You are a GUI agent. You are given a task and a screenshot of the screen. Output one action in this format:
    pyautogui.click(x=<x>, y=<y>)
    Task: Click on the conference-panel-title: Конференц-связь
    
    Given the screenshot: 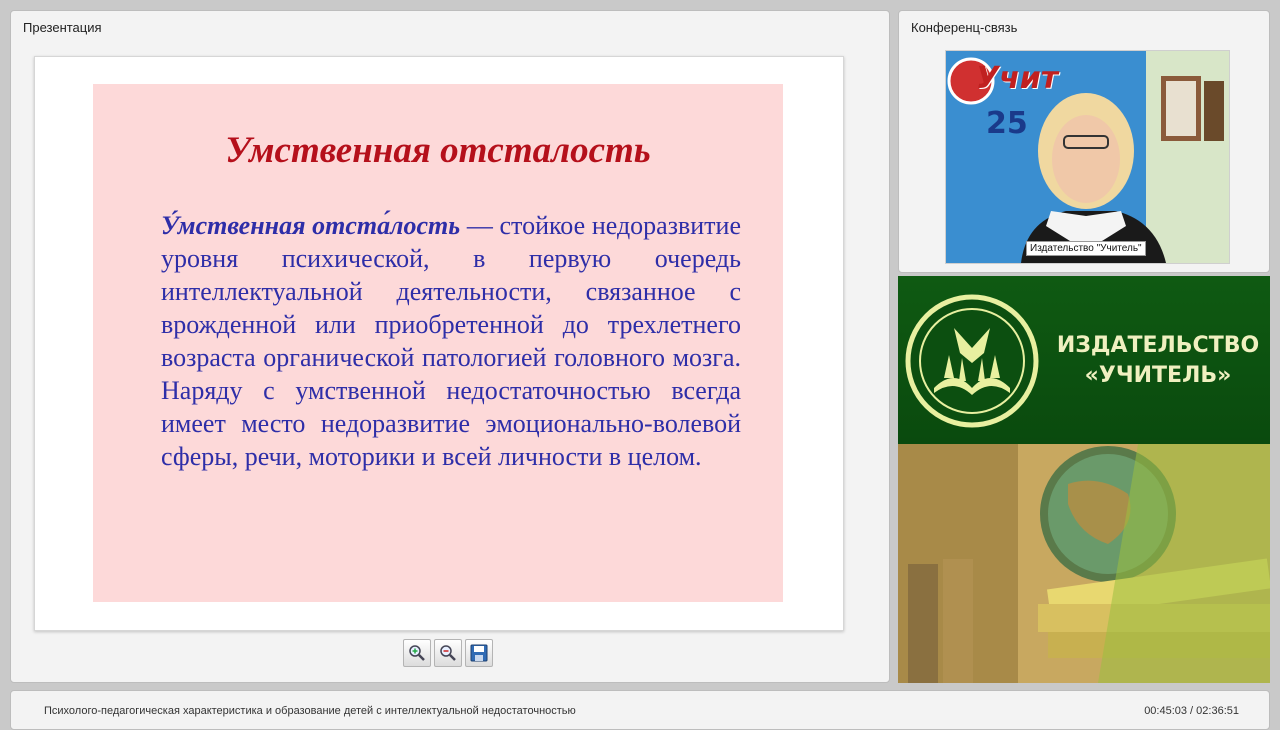 What is the action you would take?
    pyautogui.click(x=964, y=27)
    